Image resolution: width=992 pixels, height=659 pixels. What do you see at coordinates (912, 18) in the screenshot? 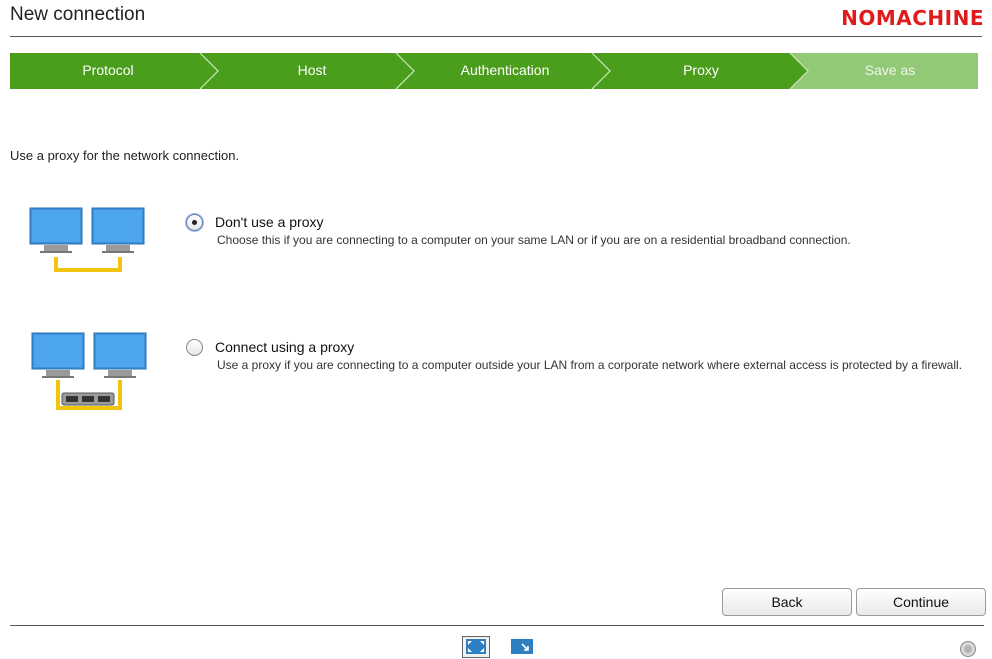
I see `brand-logo: NOMACHINE` at bounding box center [912, 18].